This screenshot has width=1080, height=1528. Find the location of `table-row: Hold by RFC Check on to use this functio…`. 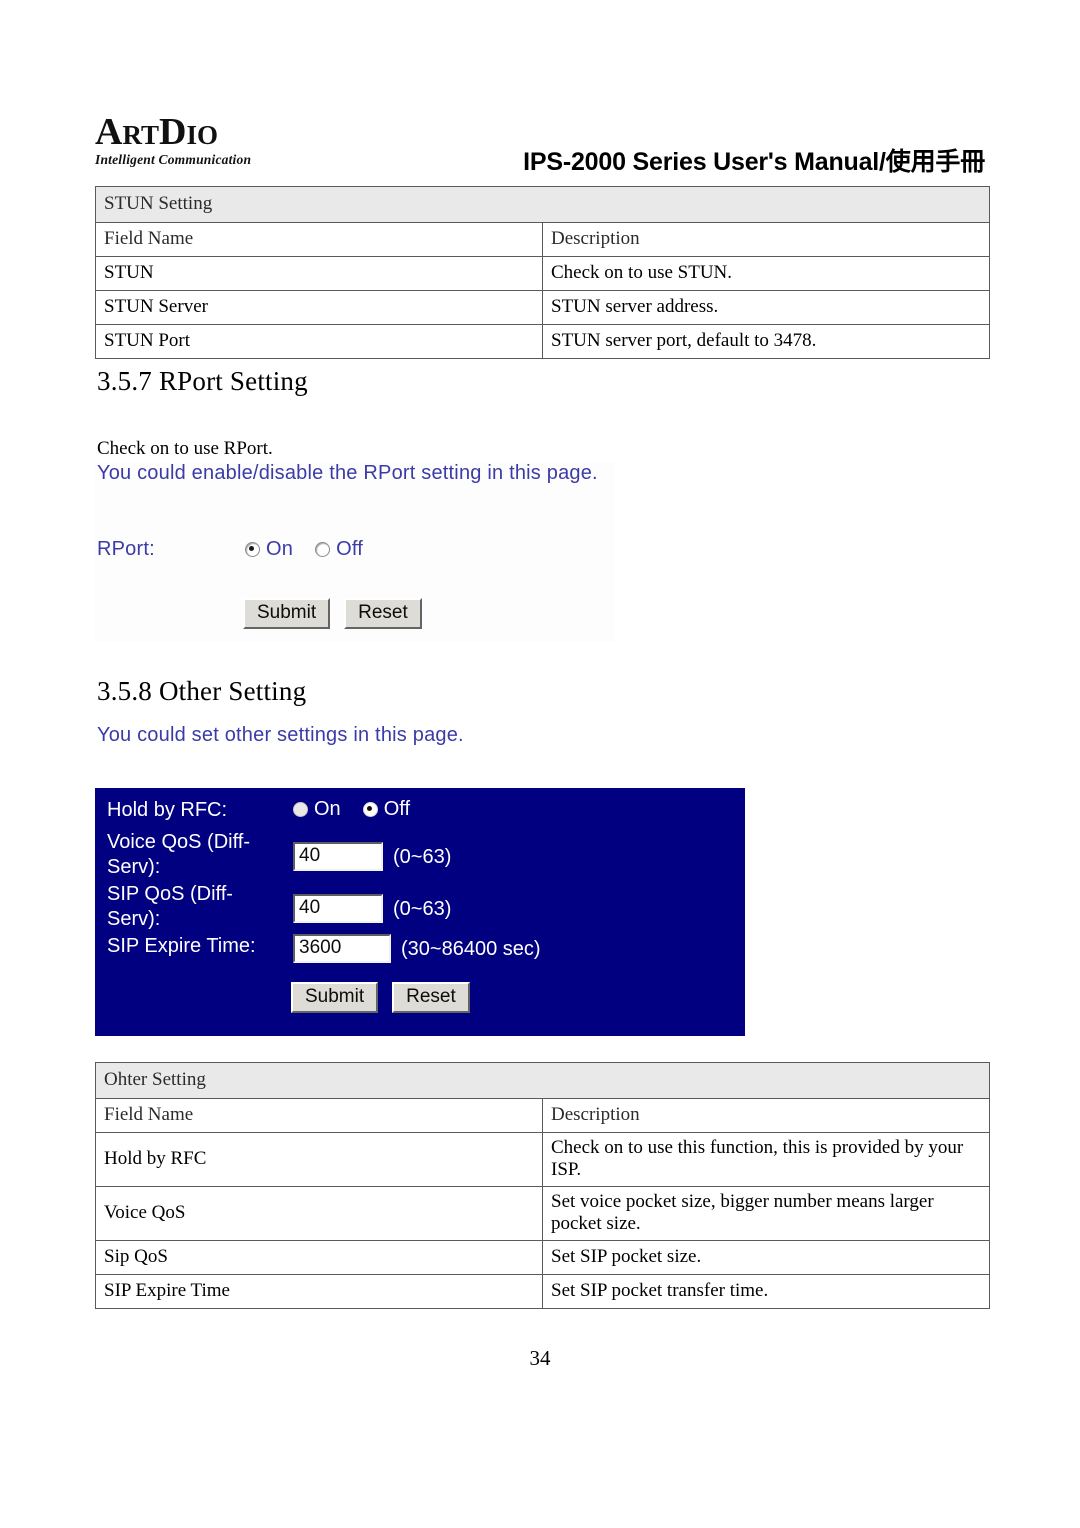

table-row: Hold by RFC Check on to use this functio… is located at coordinates (542, 1159).